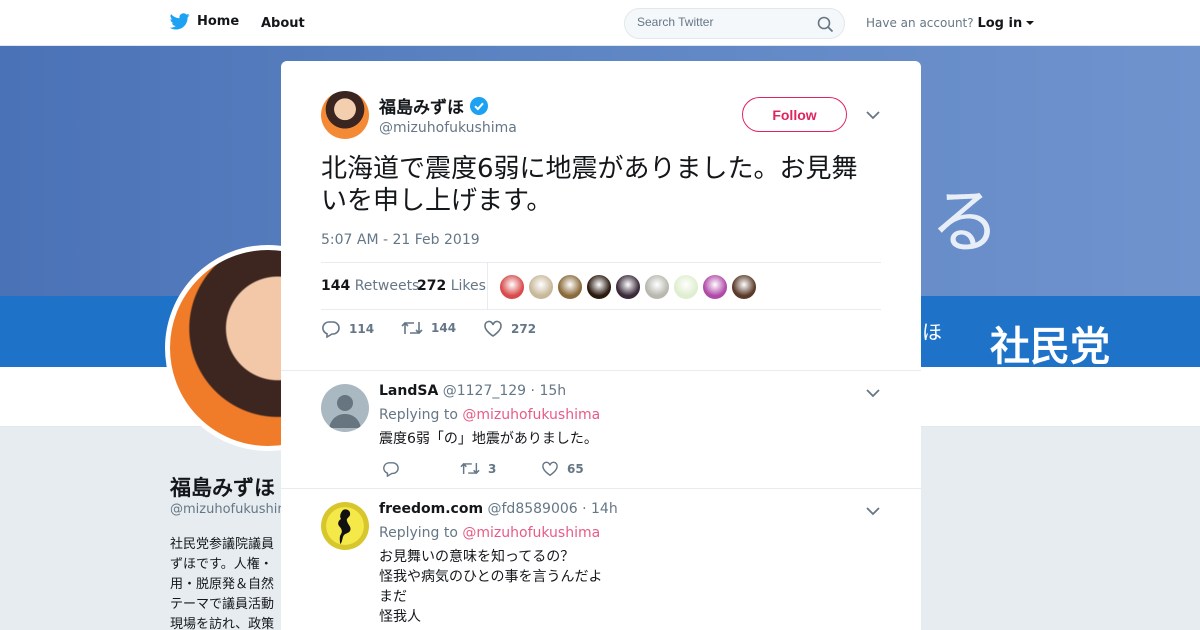 The width and height of the screenshot is (1200, 630). Describe the element at coordinates (600, 23) in the screenshot. I see `top-navigation-bar: Home About Have an account? Log in` at that location.